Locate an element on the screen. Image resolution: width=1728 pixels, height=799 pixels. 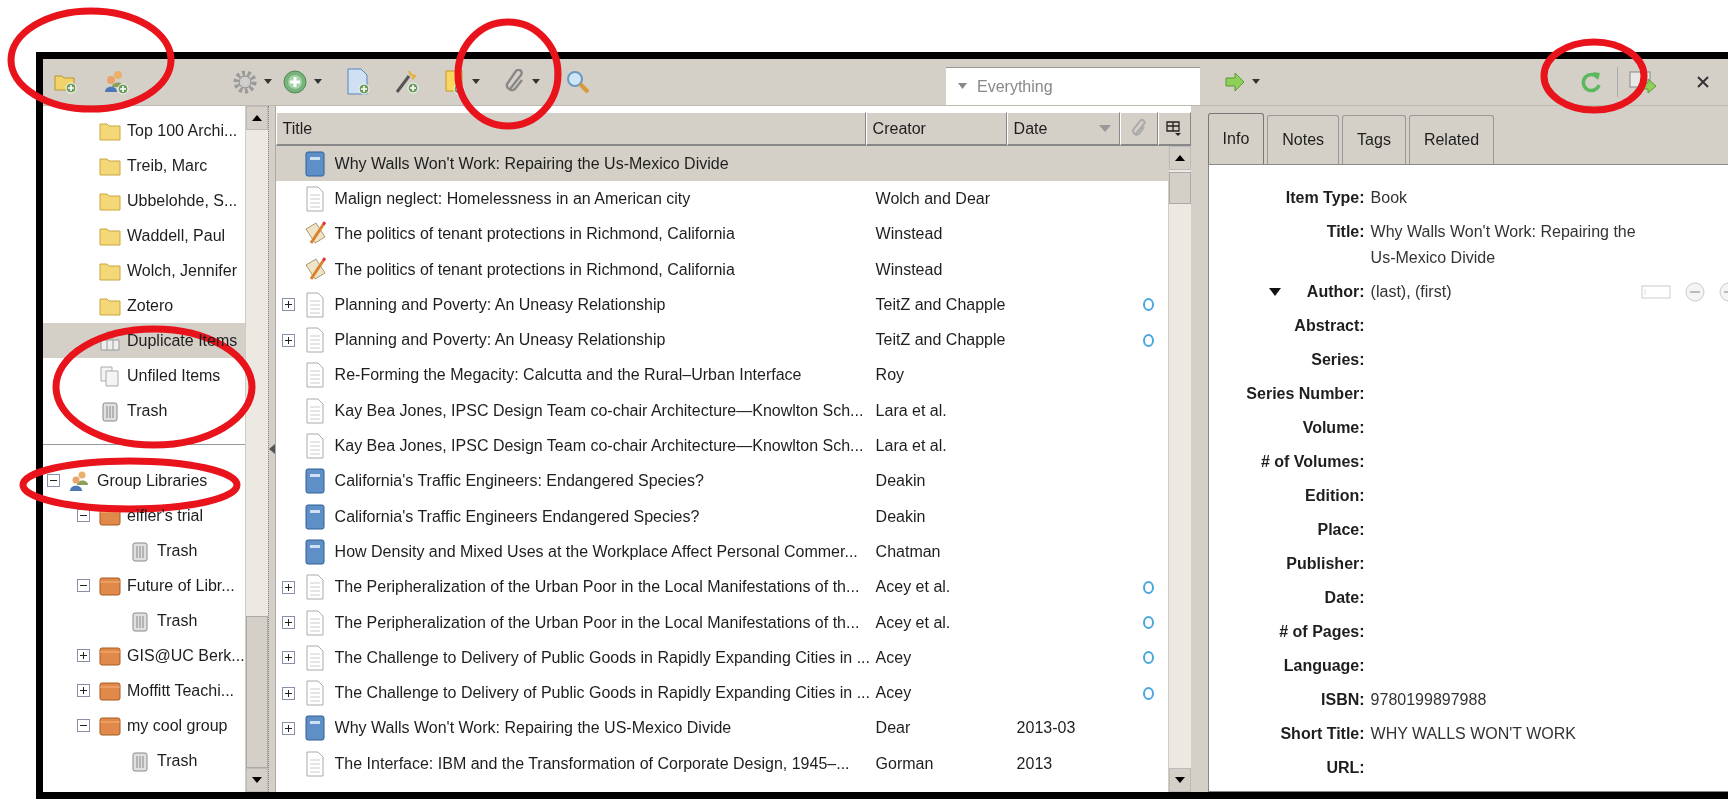
document-add-icon is located at coordinates (358, 82).